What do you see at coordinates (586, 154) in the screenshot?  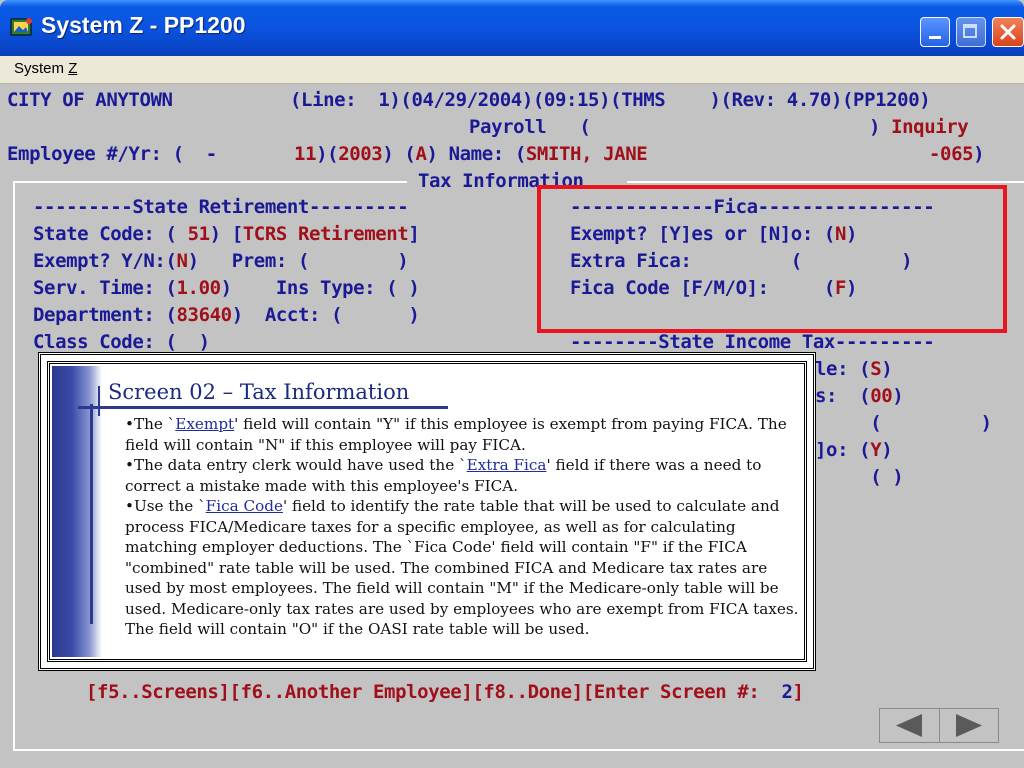 I see `employee-name: SMITH, JANE` at bounding box center [586, 154].